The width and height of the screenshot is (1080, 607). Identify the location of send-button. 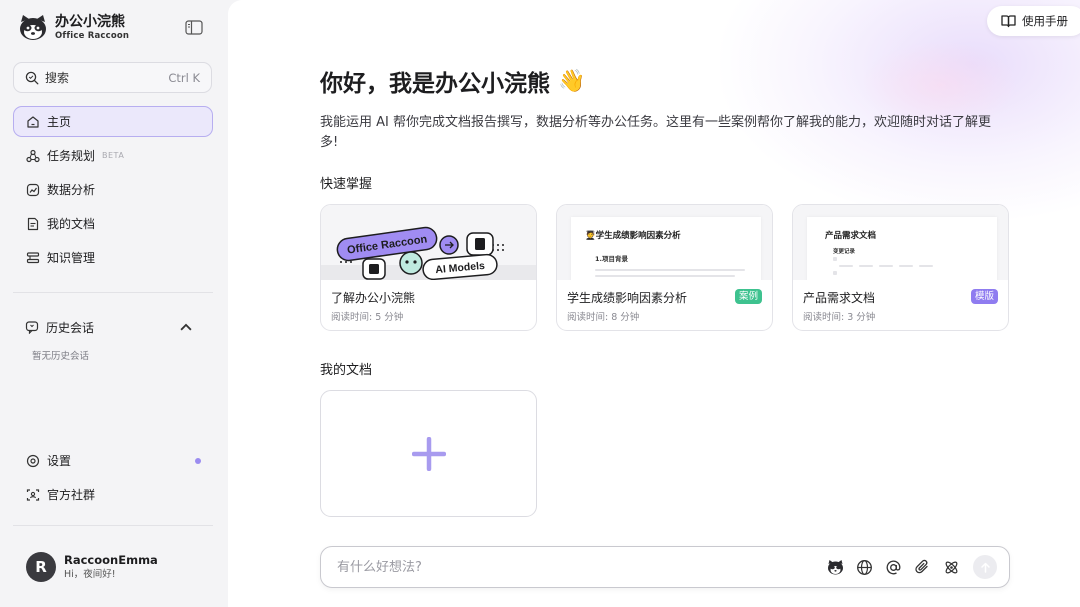
(985, 567).